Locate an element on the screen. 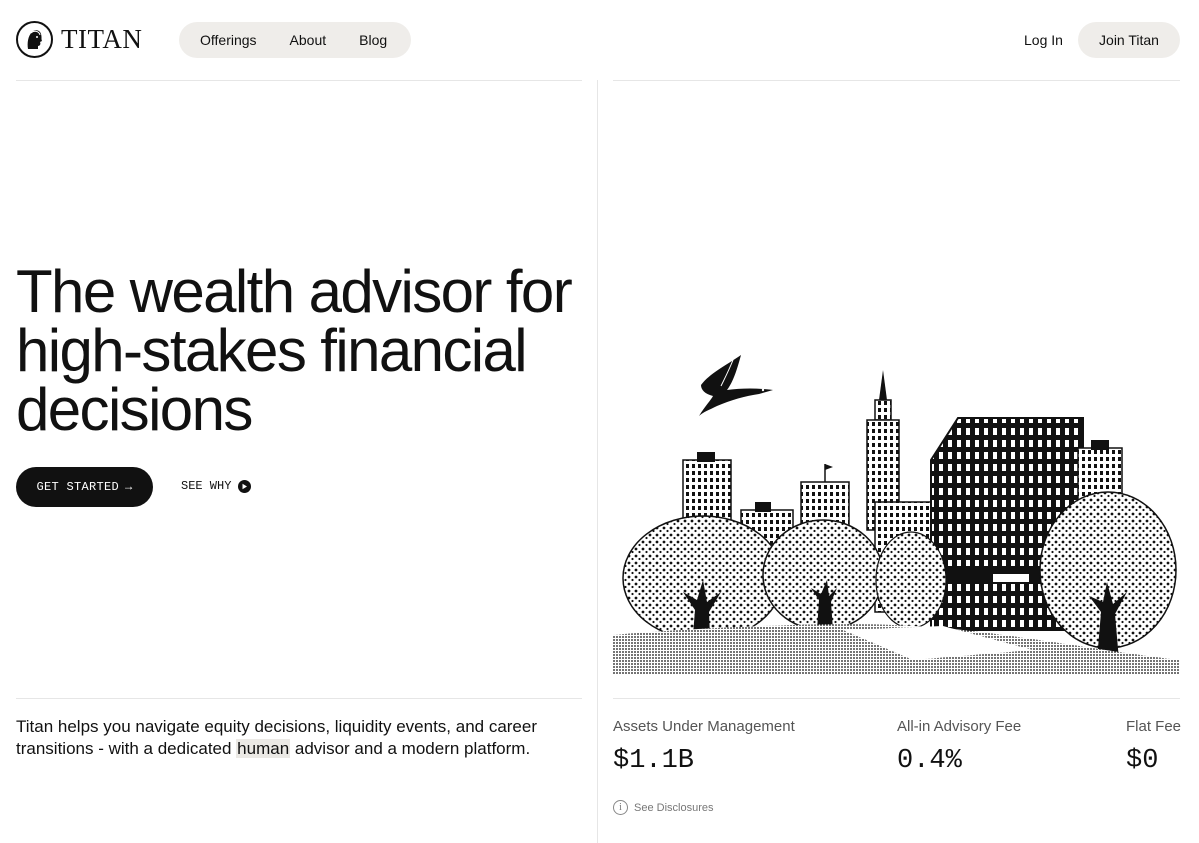  stat-value-fee: 0.4% is located at coordinates (929, 761).